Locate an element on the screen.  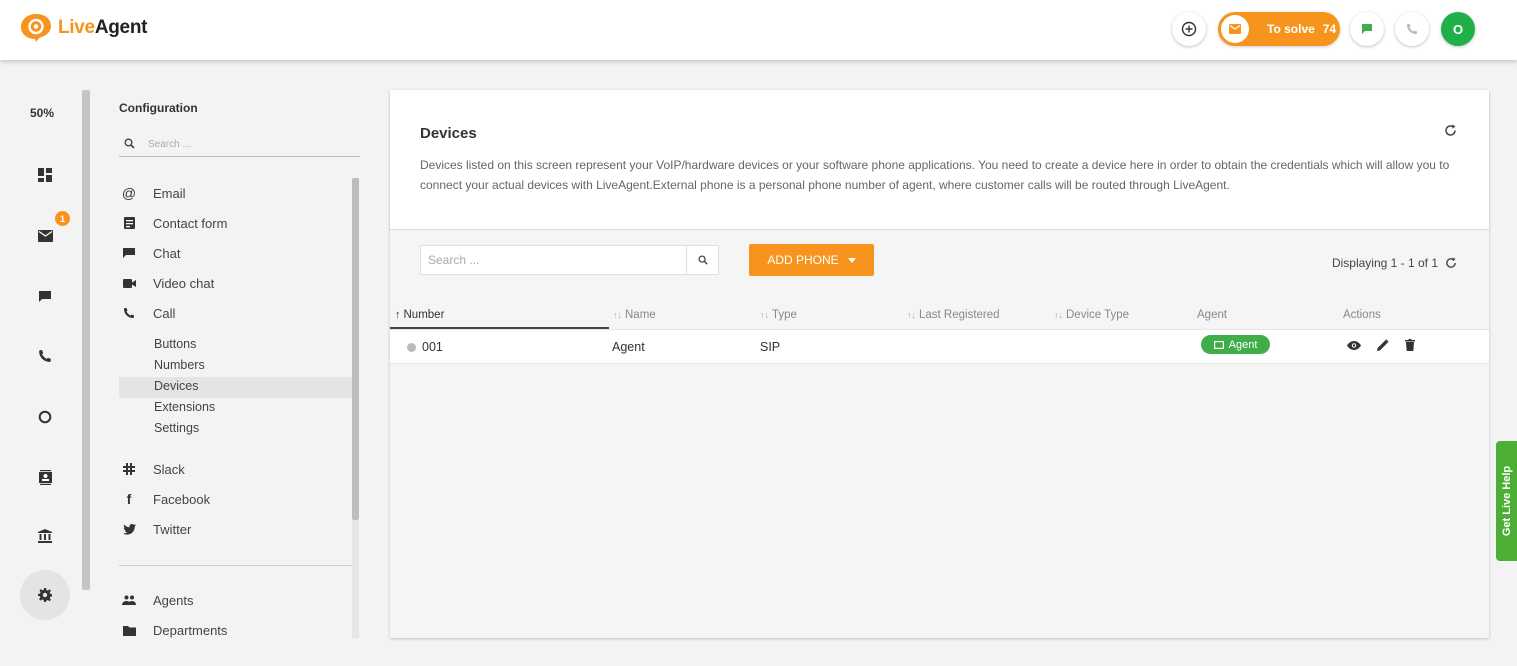
edit-button is located at coordinates (1383, 345).